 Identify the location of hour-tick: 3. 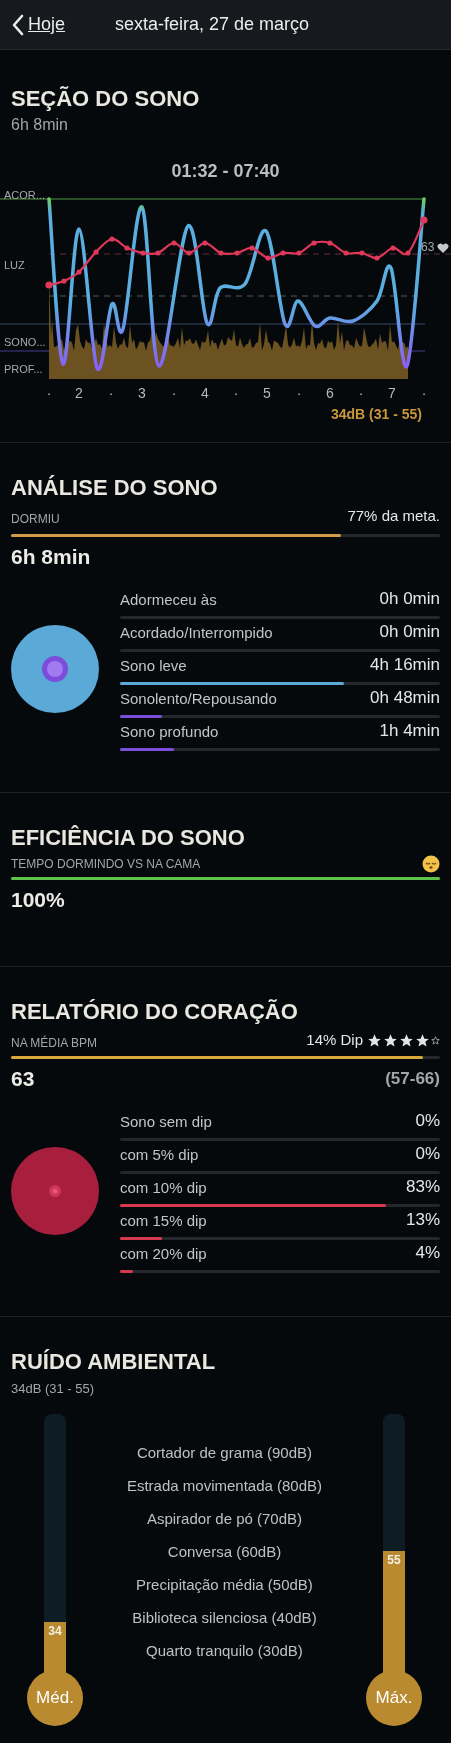
(142, 393).